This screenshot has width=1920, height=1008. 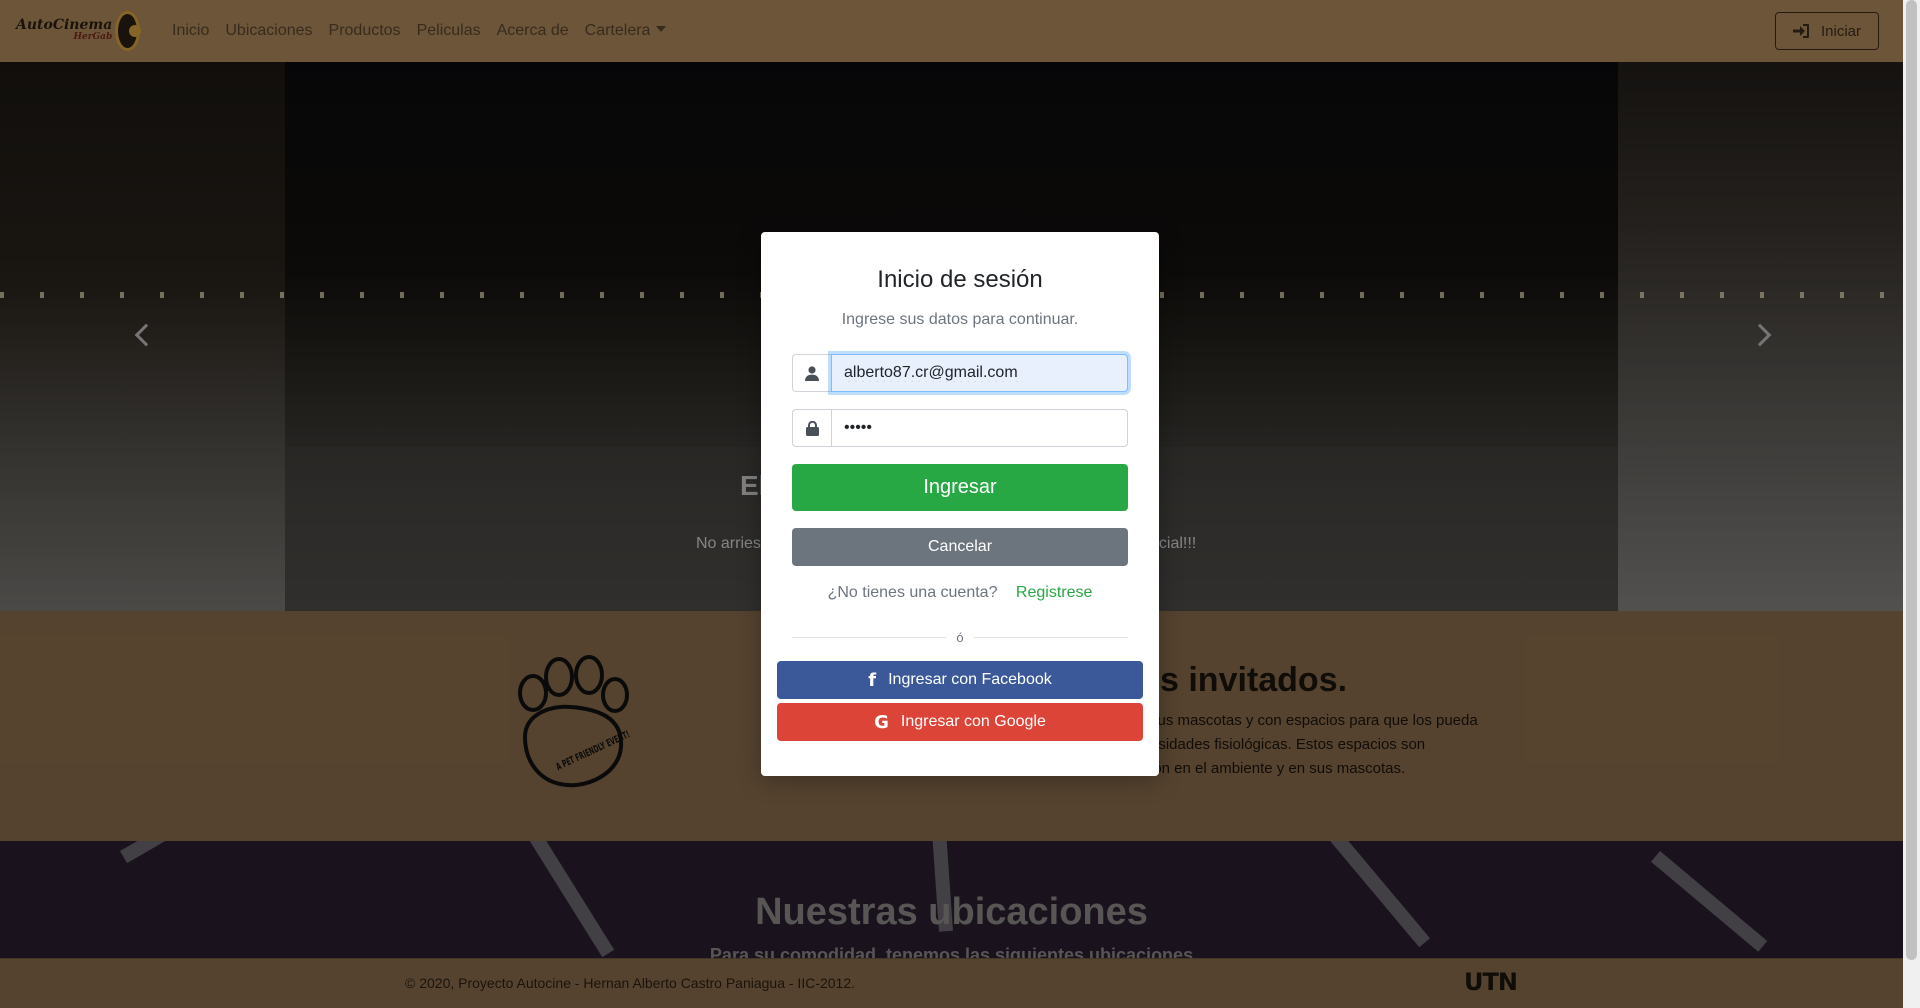 What do you see at coordinates (872, 680) in the screenshot?
I see `facebook-icon: f` at bounding box center [872, 680].